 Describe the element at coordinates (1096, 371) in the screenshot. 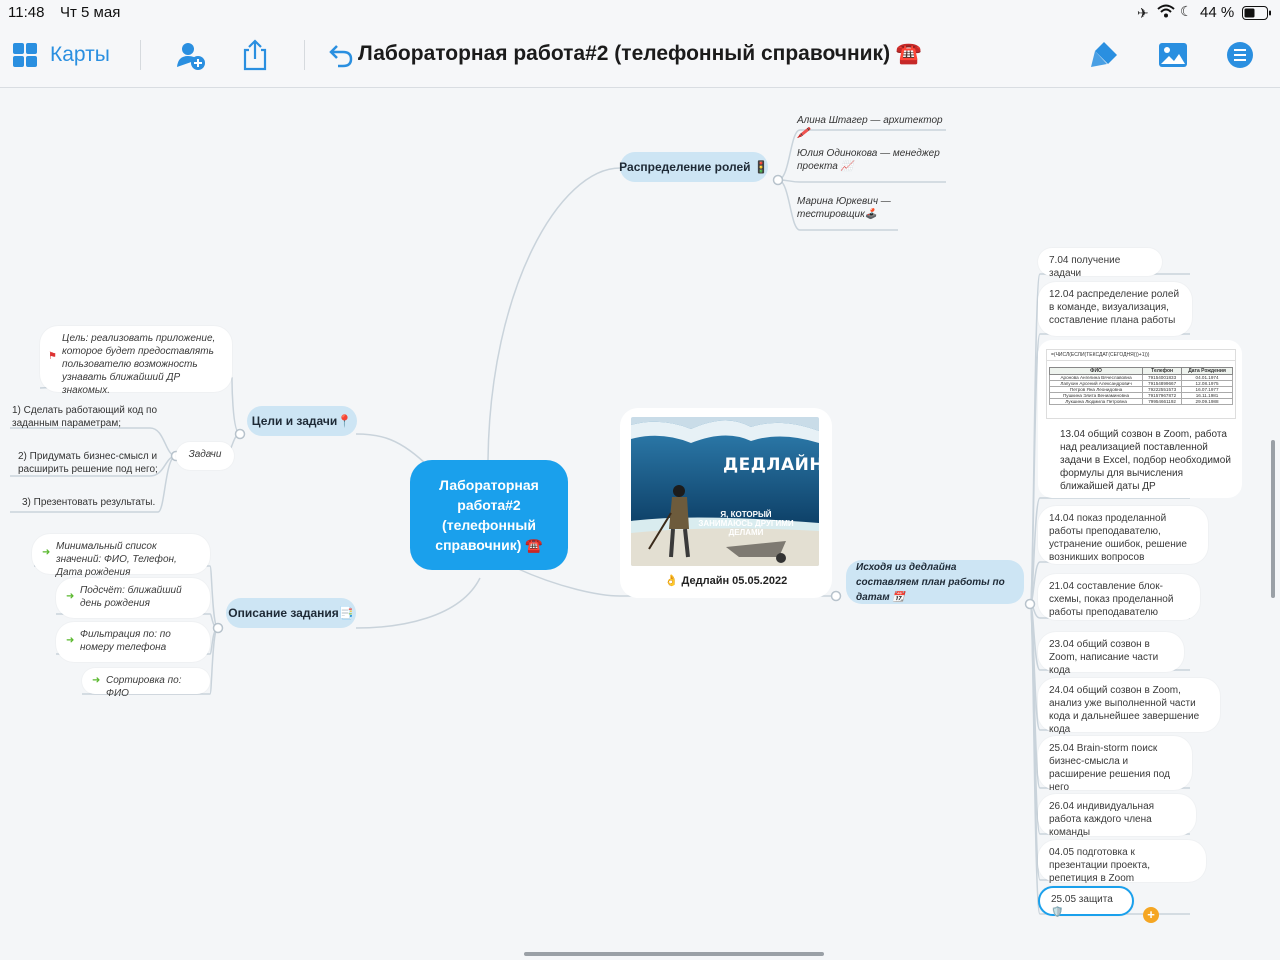

I see `sheet-header-cell: ФИО` at that location.